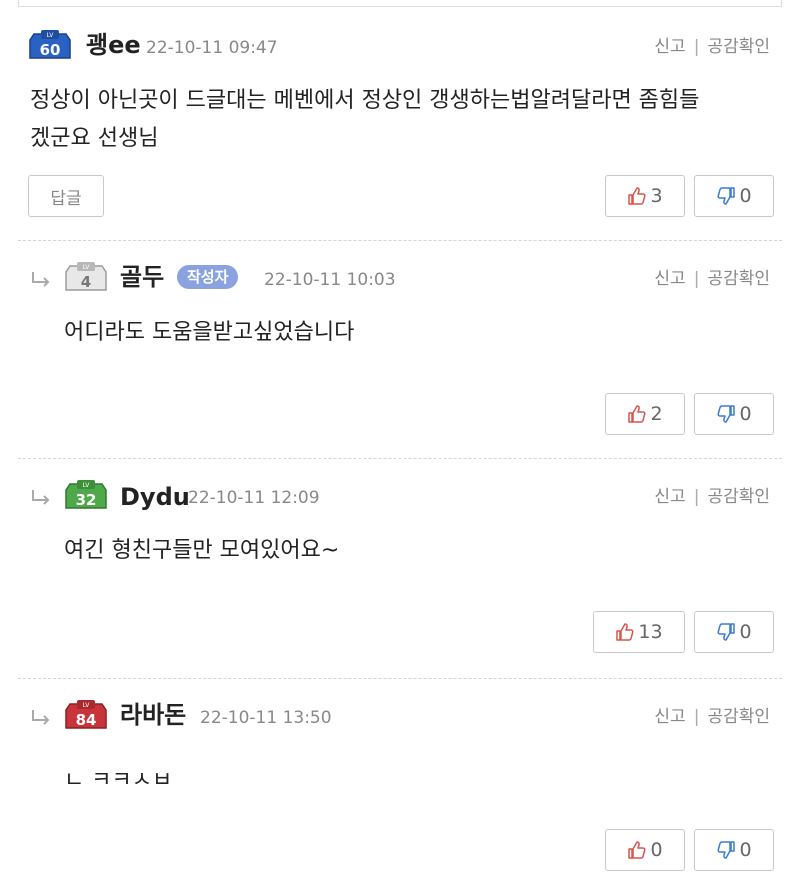  What do you see at coordinates (212, 48) in the screenshot?
I see `comment-date: 22-10-11 09:47` at bounding box center [212, 48].